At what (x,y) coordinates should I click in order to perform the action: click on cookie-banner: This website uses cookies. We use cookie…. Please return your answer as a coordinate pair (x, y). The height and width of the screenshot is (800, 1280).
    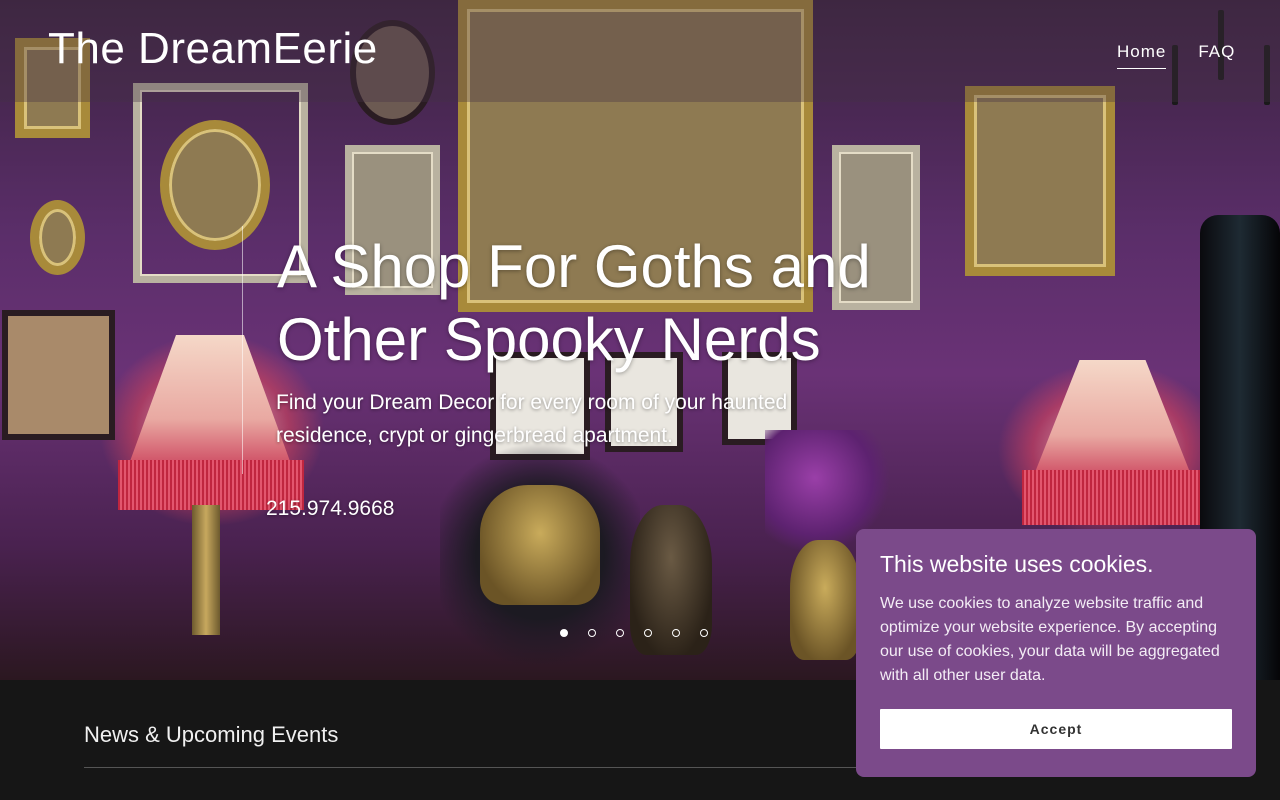
    Looking at the image, I should click on (1056, 653).